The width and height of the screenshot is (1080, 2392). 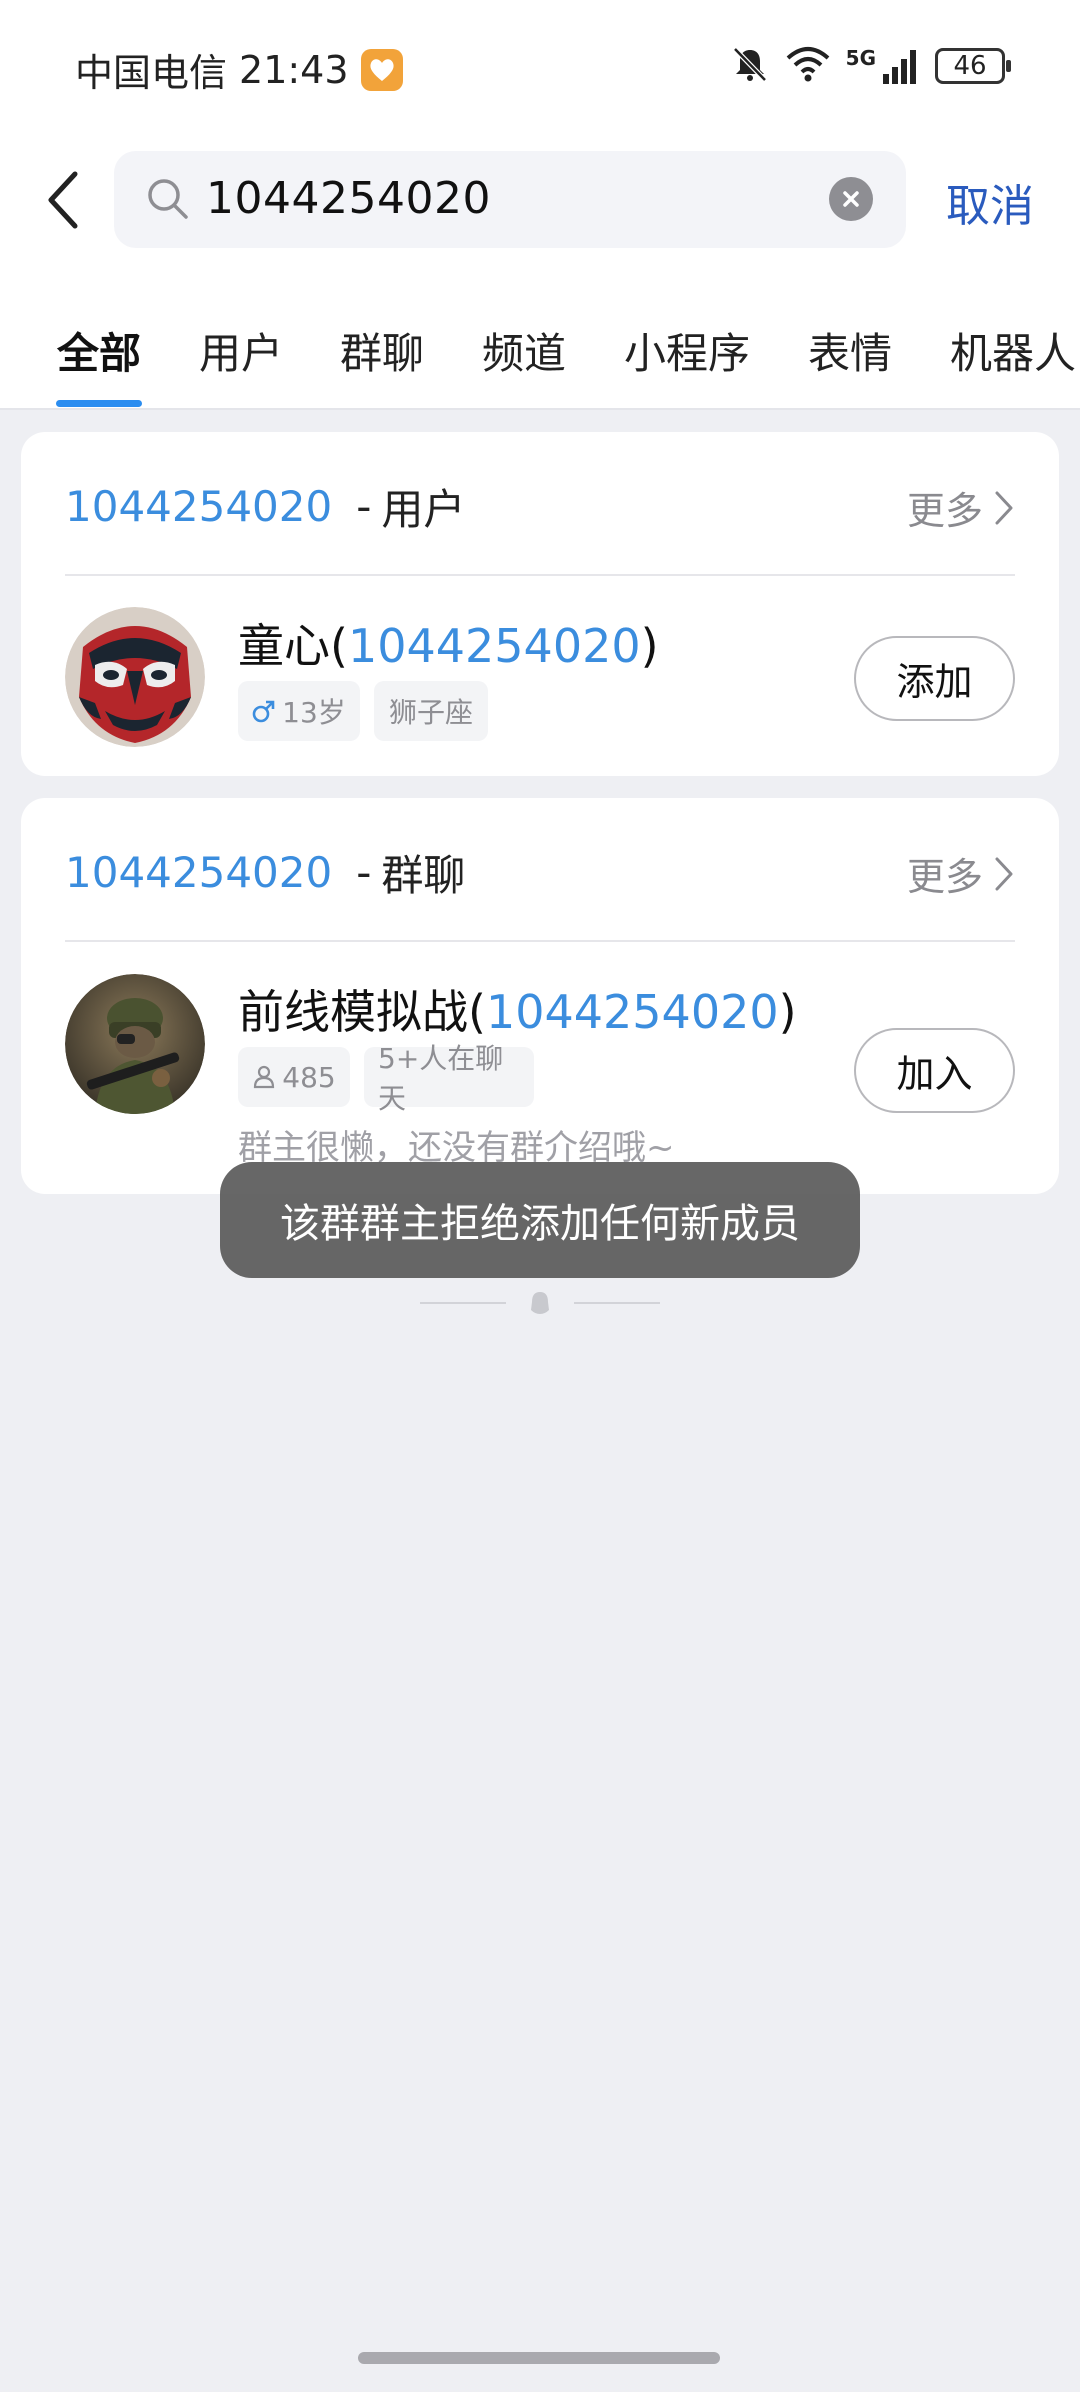 I want to click on clock: 21:43, so click(x=294, y=69).